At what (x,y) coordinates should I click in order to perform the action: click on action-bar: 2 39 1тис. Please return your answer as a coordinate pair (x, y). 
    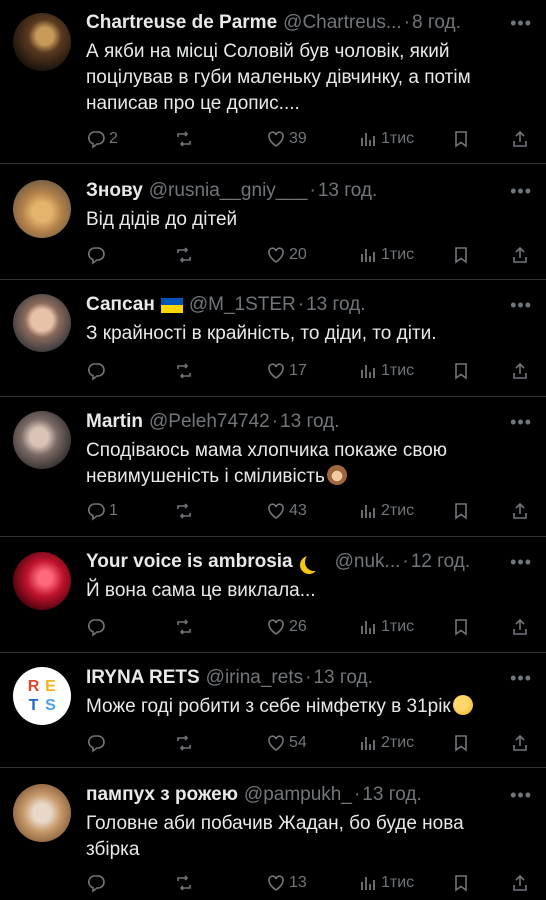
    Looking at the image, I should click on (309, 139).